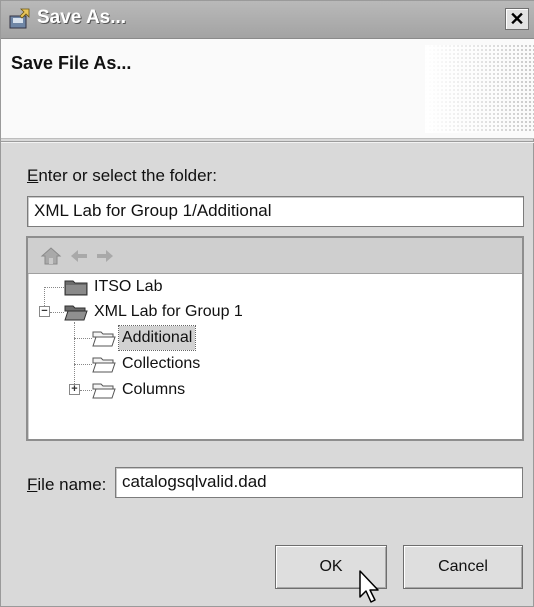 Image resolution: width=534 pixels, height=607 pixels. What do you see at coordinates (72, 484) in the screenshot?
I see `file-name-label-text: ile name:` at bounding box center [72, 484].